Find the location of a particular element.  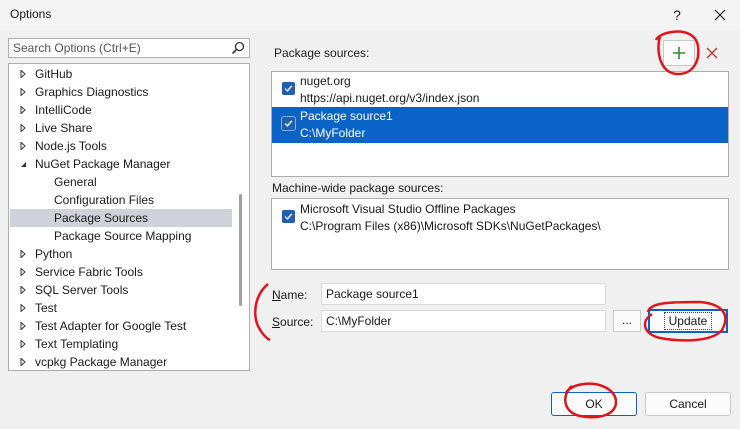

tree-item-test-adapter-google-test: Test Adapter for Google Test is located at coordinates (121, 326).